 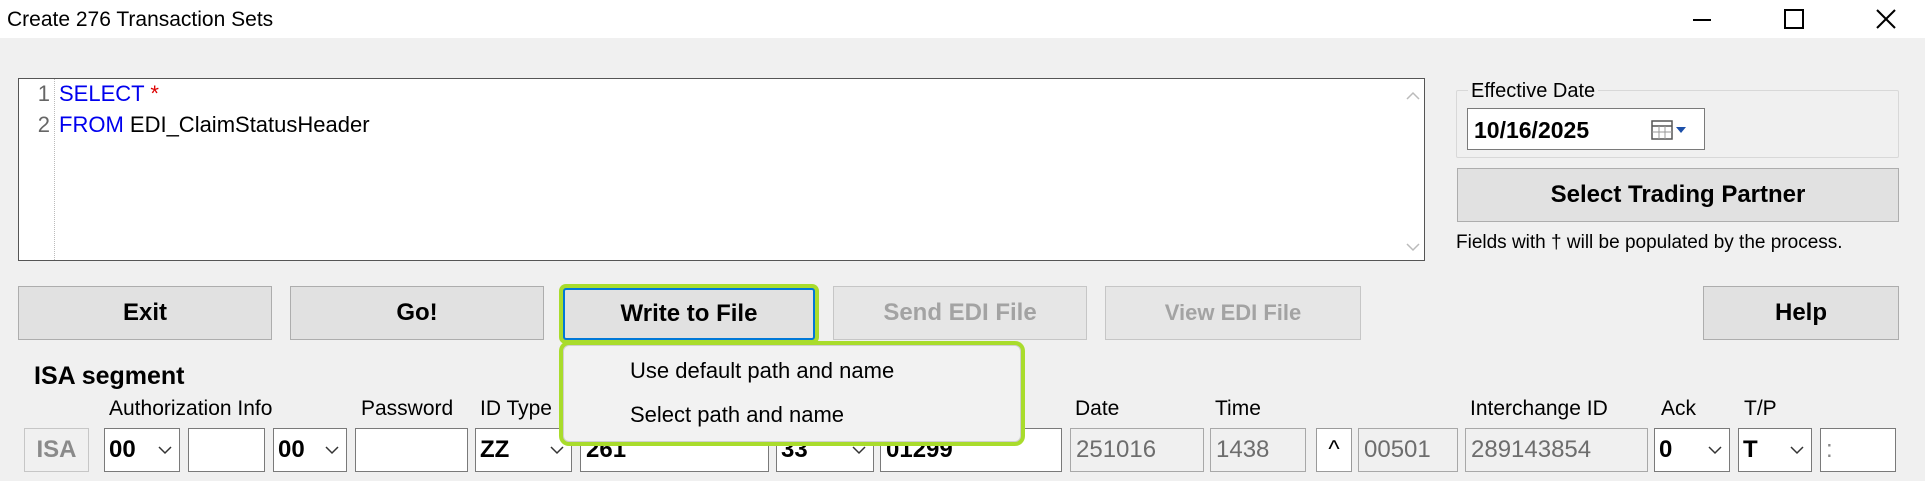 I want to click on minimize-button, so click(x=1702, y=19).